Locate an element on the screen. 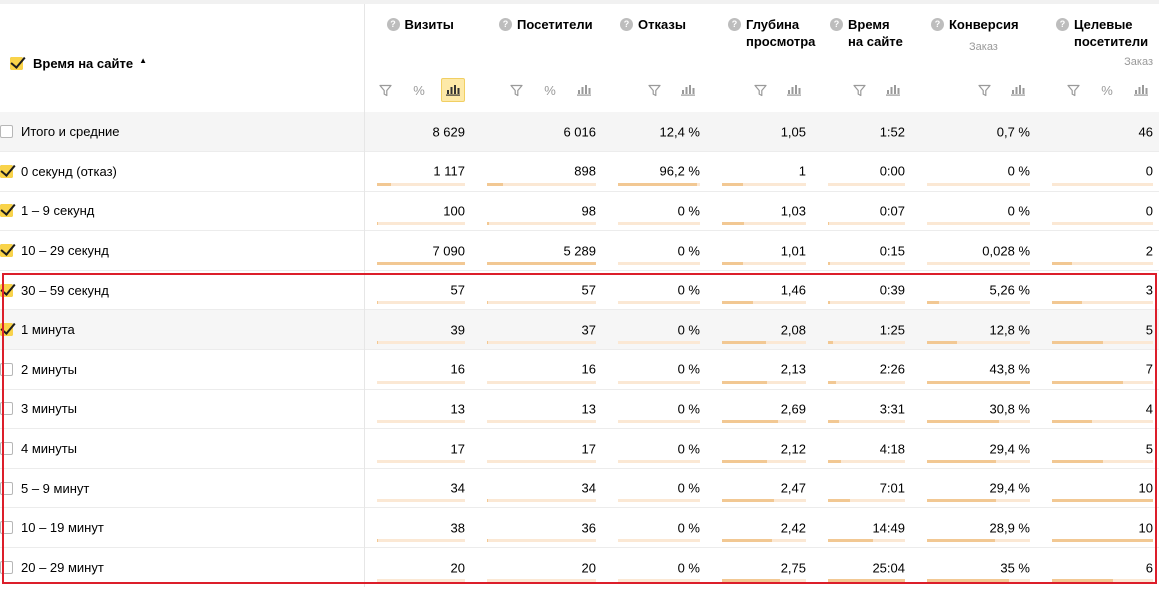 The image size is (1159, 591). metric-cell-target: 2 is located at coordinates (1099, 250).